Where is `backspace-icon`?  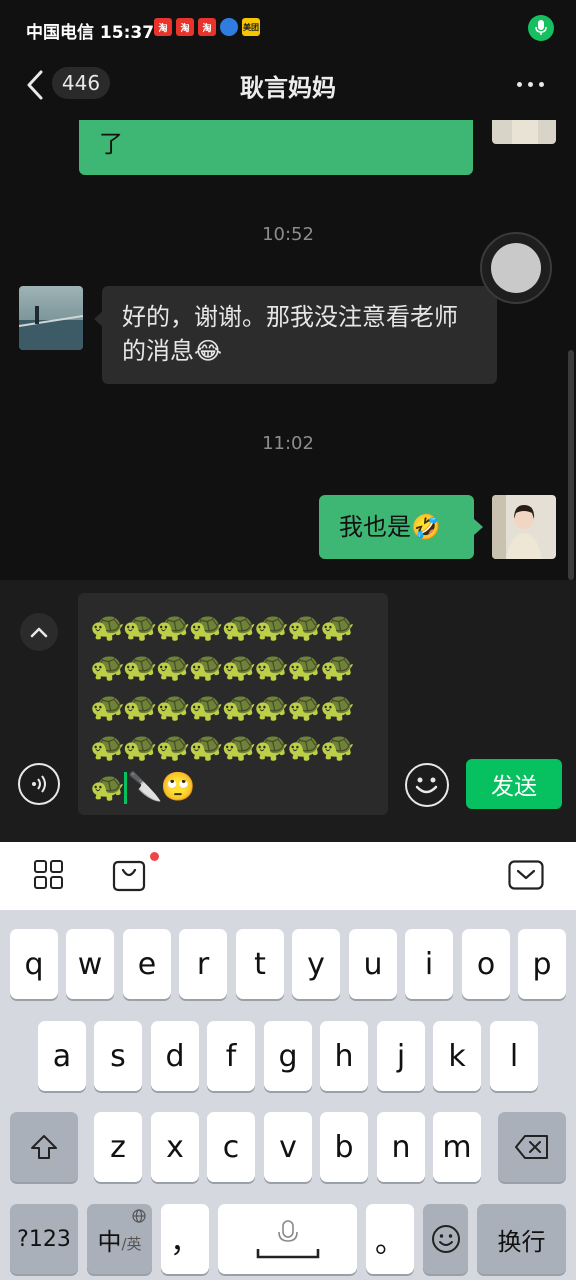 backspace-icon is located at coordinates (531, 1147).